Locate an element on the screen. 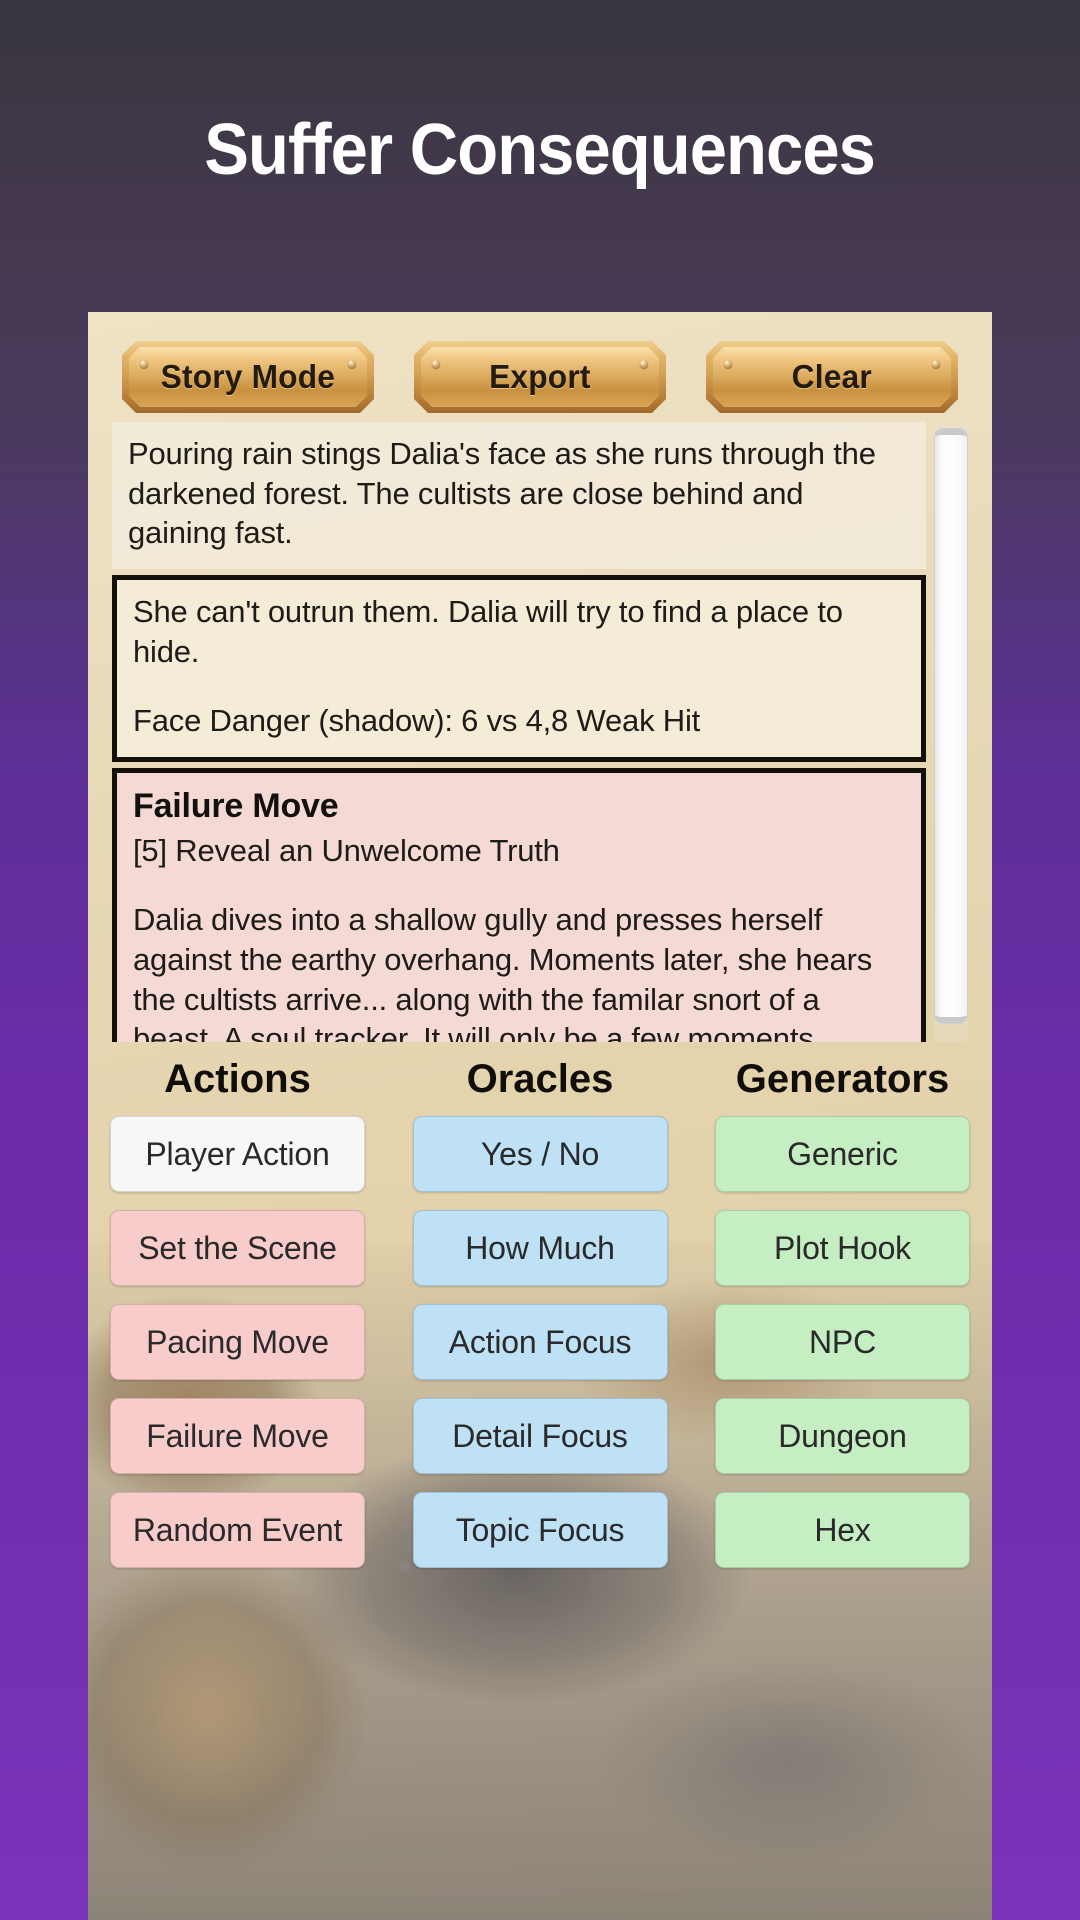  button-action-focus: Action Focus is located at coordinates (540, 1342).